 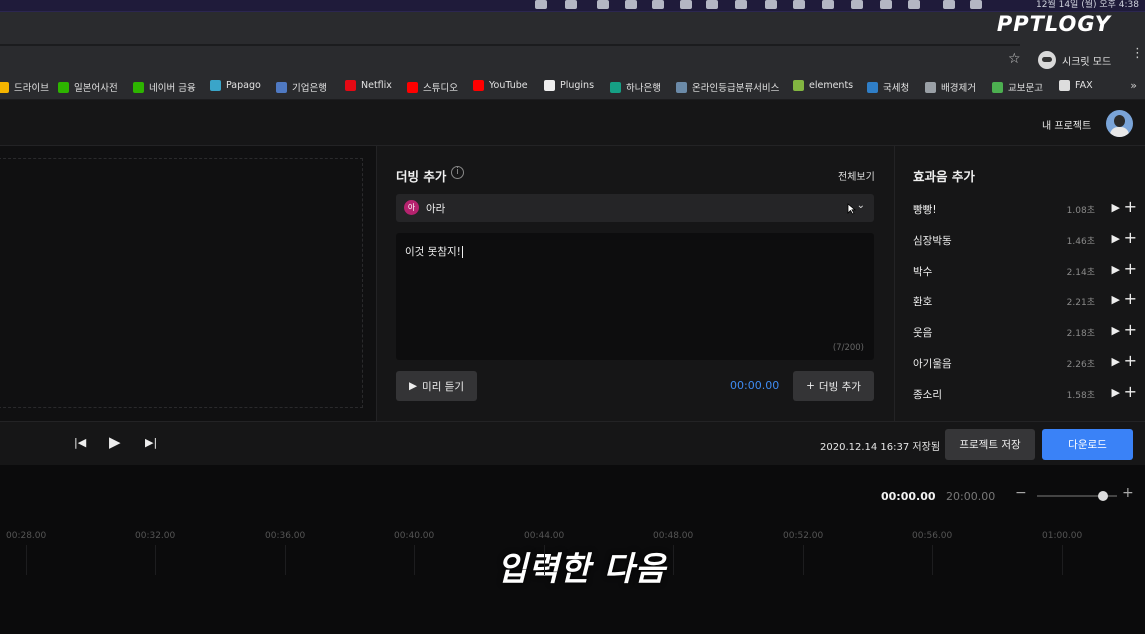 I want to click on download-button: 다운로드, so click(x=1087, y=444).